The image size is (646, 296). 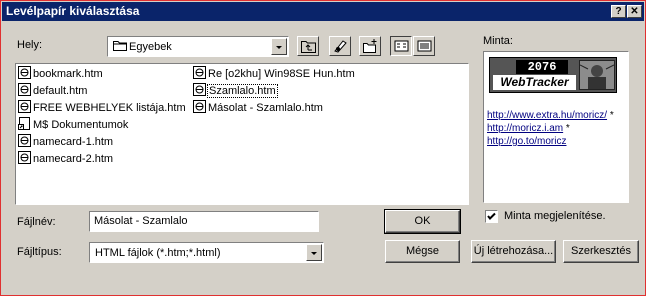 What do you see at coordinates (198, 46) in the screenshot?
I see `location-combo: Egyebek` at bounding box center [198, 46].